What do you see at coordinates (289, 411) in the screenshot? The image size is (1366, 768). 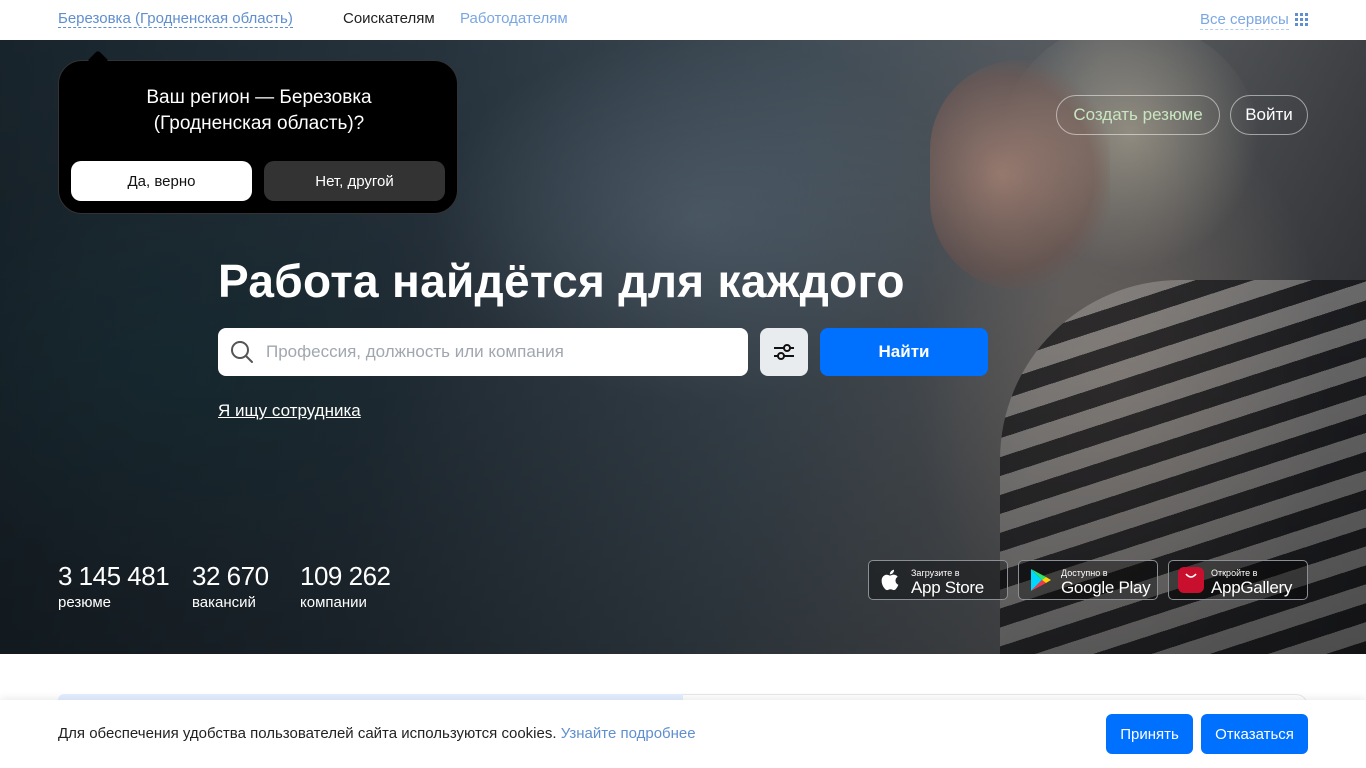 I see `employer-search-link: Я ищу сотрудника` at bounding box center [289, 411].